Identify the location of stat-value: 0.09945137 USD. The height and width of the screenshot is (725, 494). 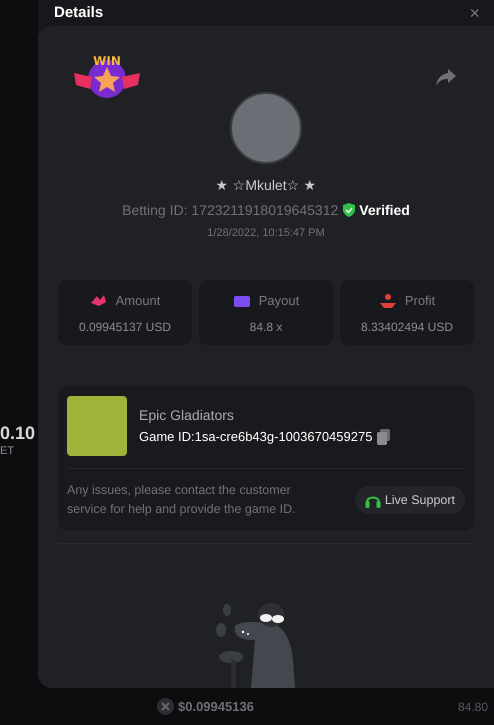
(125, 327).